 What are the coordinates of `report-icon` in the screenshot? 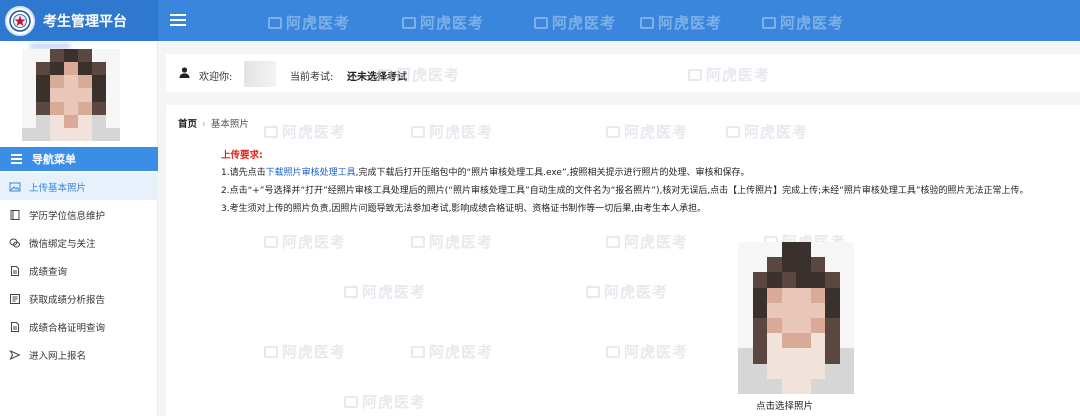 It's located at (15, 298).